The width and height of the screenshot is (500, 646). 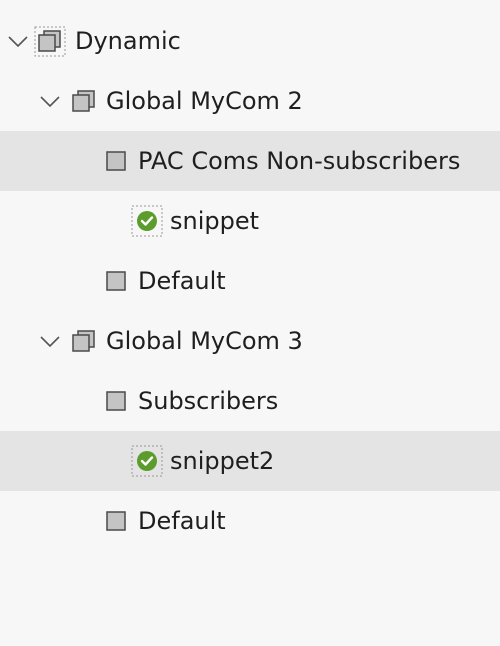 What do you see at coordinates (204, 101) in the screenshot?
I see `tree-node-label: Global MyCom 2` at bounding box center [204, 101].